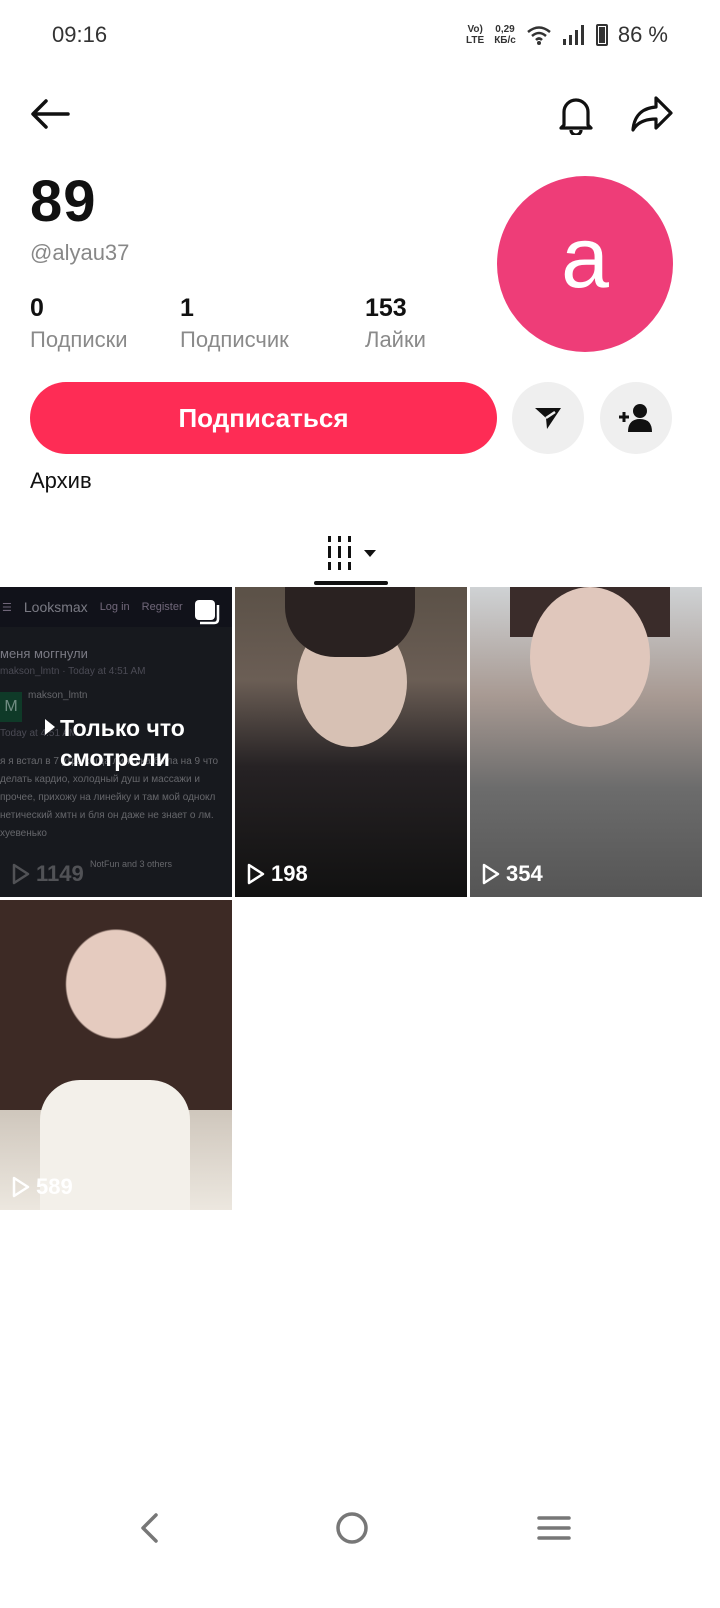 The image size is (720, 1608). I want to click on top-nav, so click(360, 115).